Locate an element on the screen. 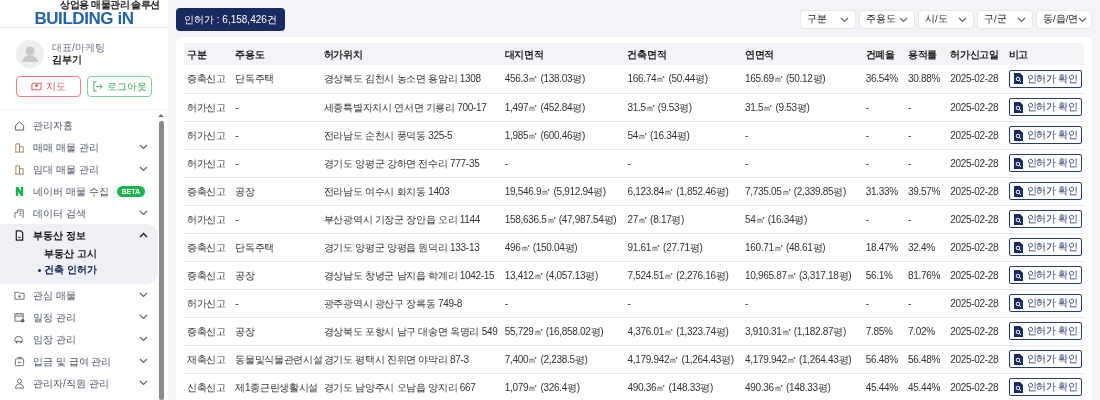 This screenshot has width=1100, height=400. table-cell: 18.47% is located at coordinates (883, 247).